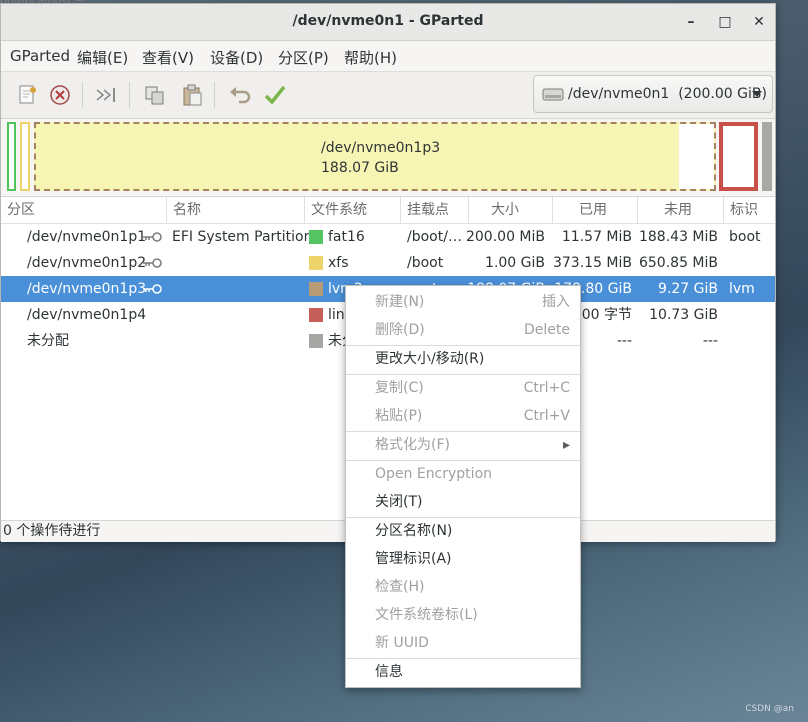 This screenshot has width=808, height=722. What do you see at coordinates (155, 95) in the screenshot?
I see `copy-icon` at bounding box center [155, 95].